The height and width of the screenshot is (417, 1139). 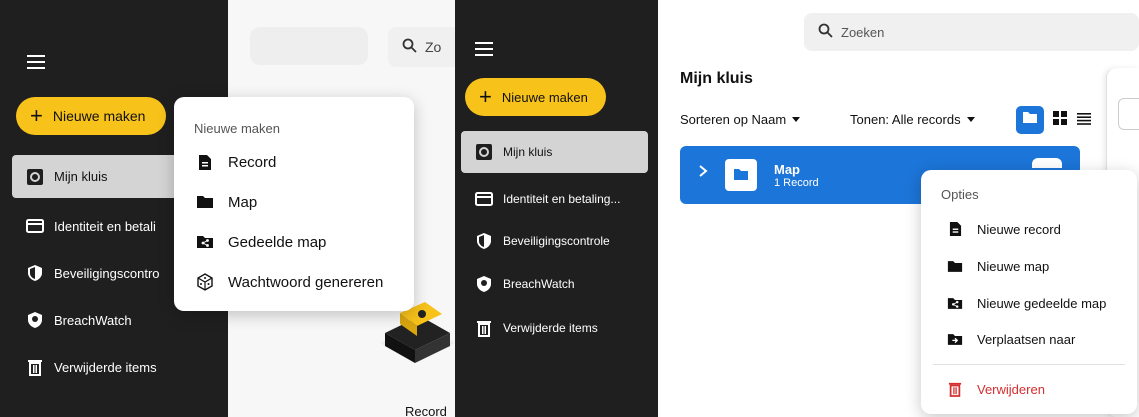 What do you see at coordinates (237, 128) in the screenshot?
I see `menu-title: Nieuwe maken` at bounding box center [237, 128].